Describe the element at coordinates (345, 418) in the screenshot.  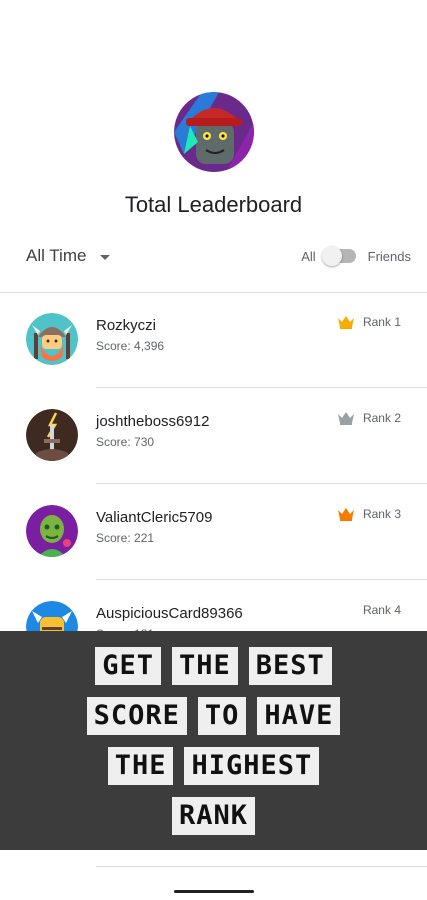
I see `crown-silver-icon` at that location.